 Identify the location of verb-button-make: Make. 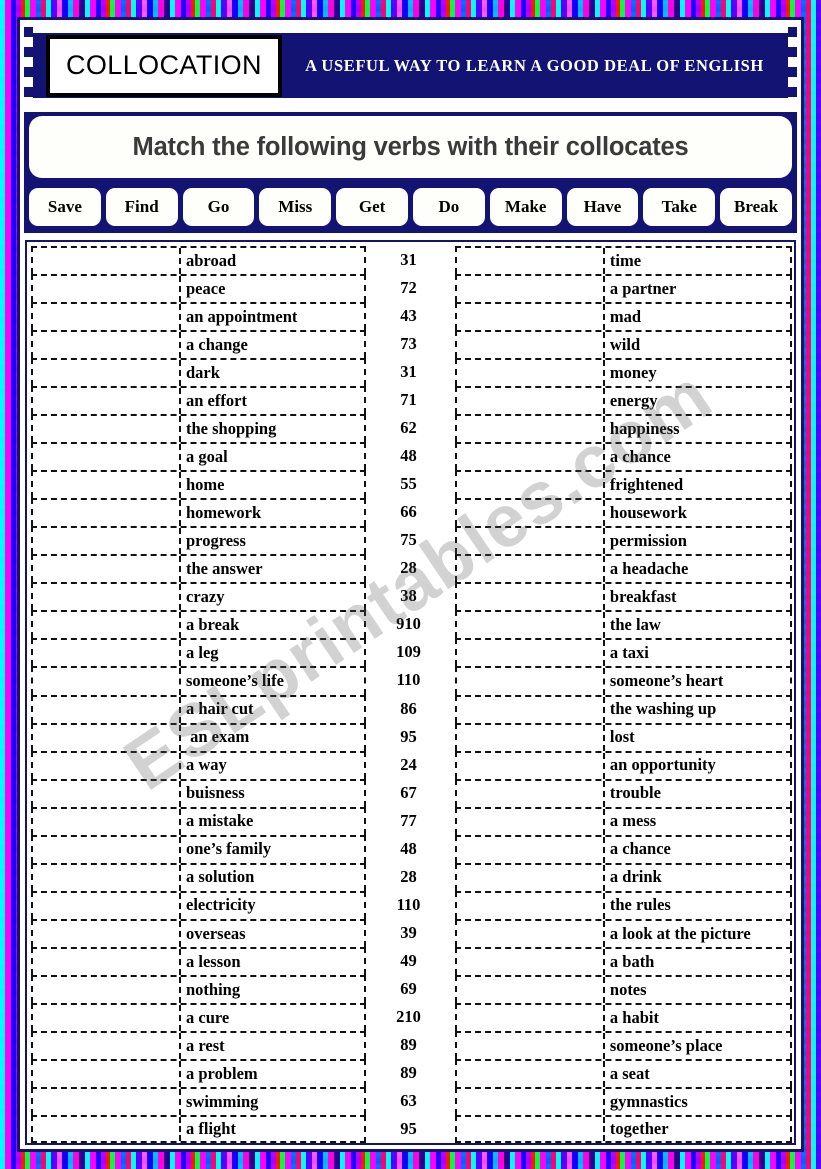
(525, 207).